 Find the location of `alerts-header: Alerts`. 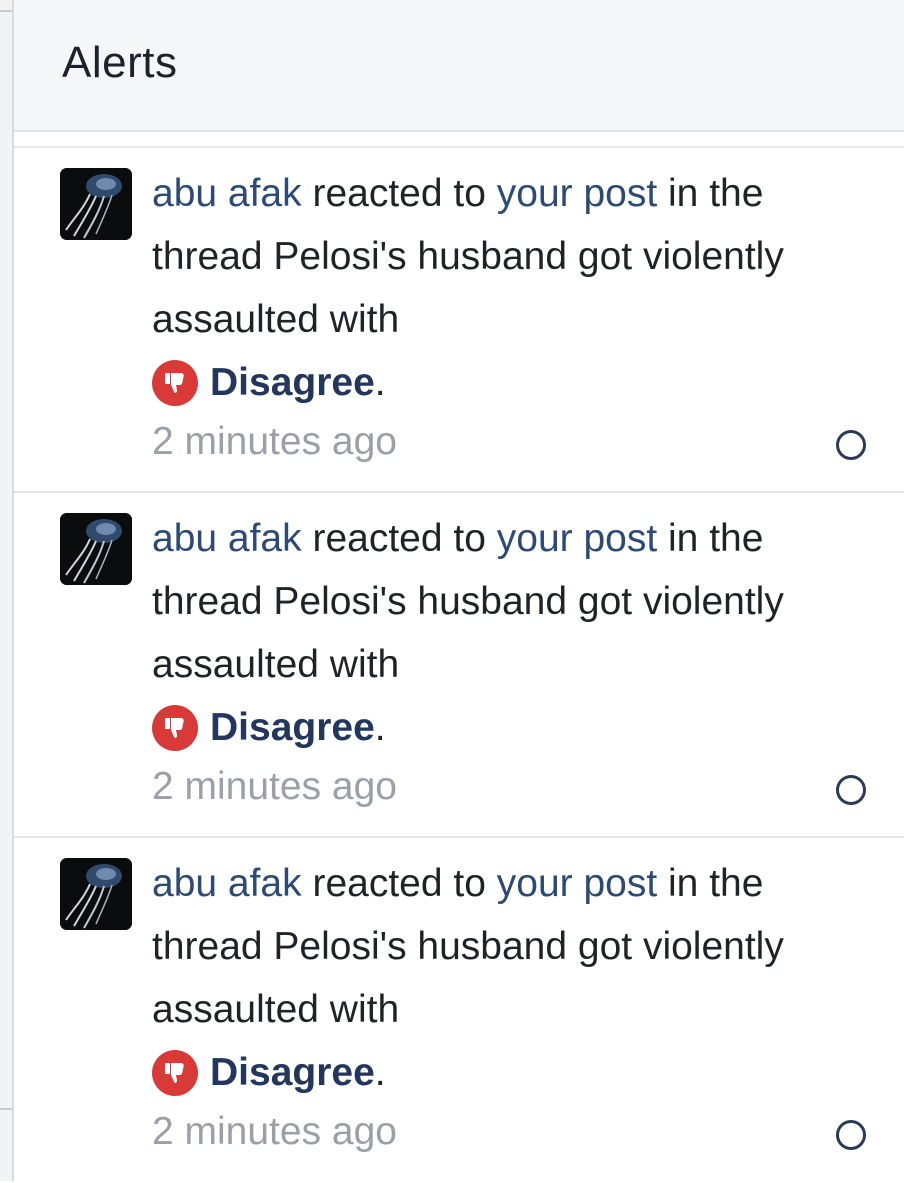

alerts-header: Alerts is located at coordinates (459, 66).